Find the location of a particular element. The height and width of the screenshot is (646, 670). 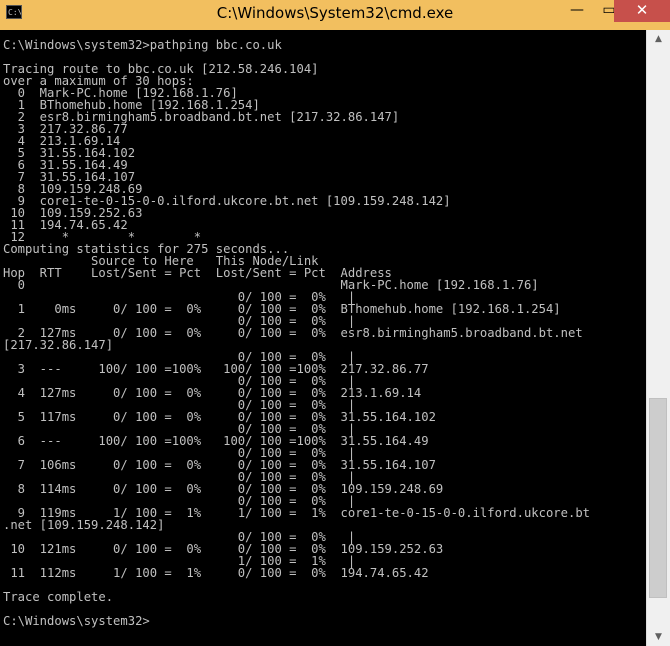

close-button: ✕ is located at coordinates (642, 11).